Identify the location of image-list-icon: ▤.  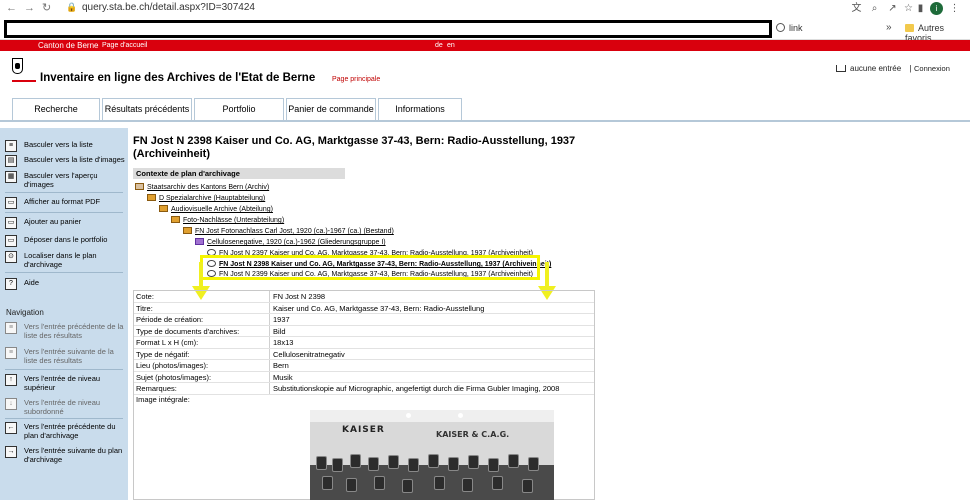
(11, 161).